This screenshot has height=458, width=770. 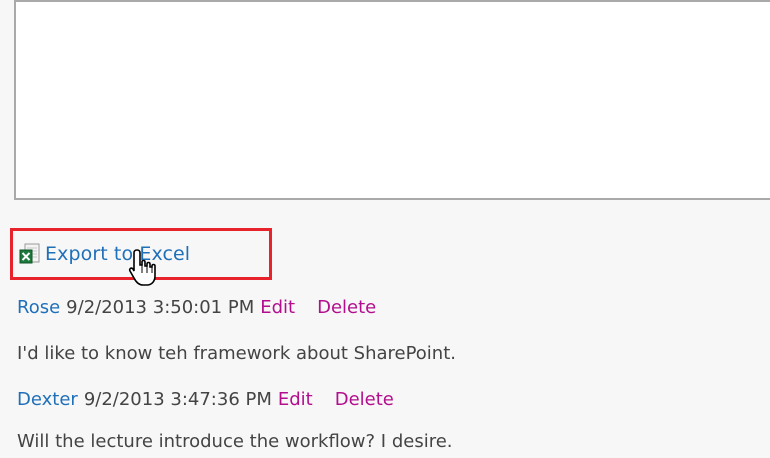 I want to click on comment-date: 9/2/2013 3:50:01 PM, so click(x=160, y=307).